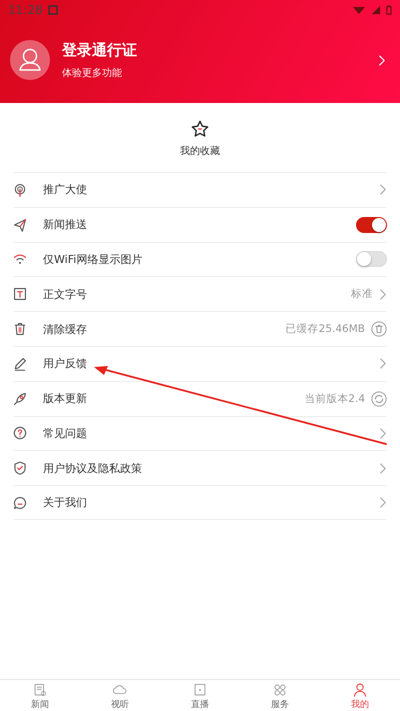 The width and height of the screenshot is (400, 711). What do you see at coordinates (379, 398) in the screenshot?
I see `refresh-icon` at bounding box center [379, 398].